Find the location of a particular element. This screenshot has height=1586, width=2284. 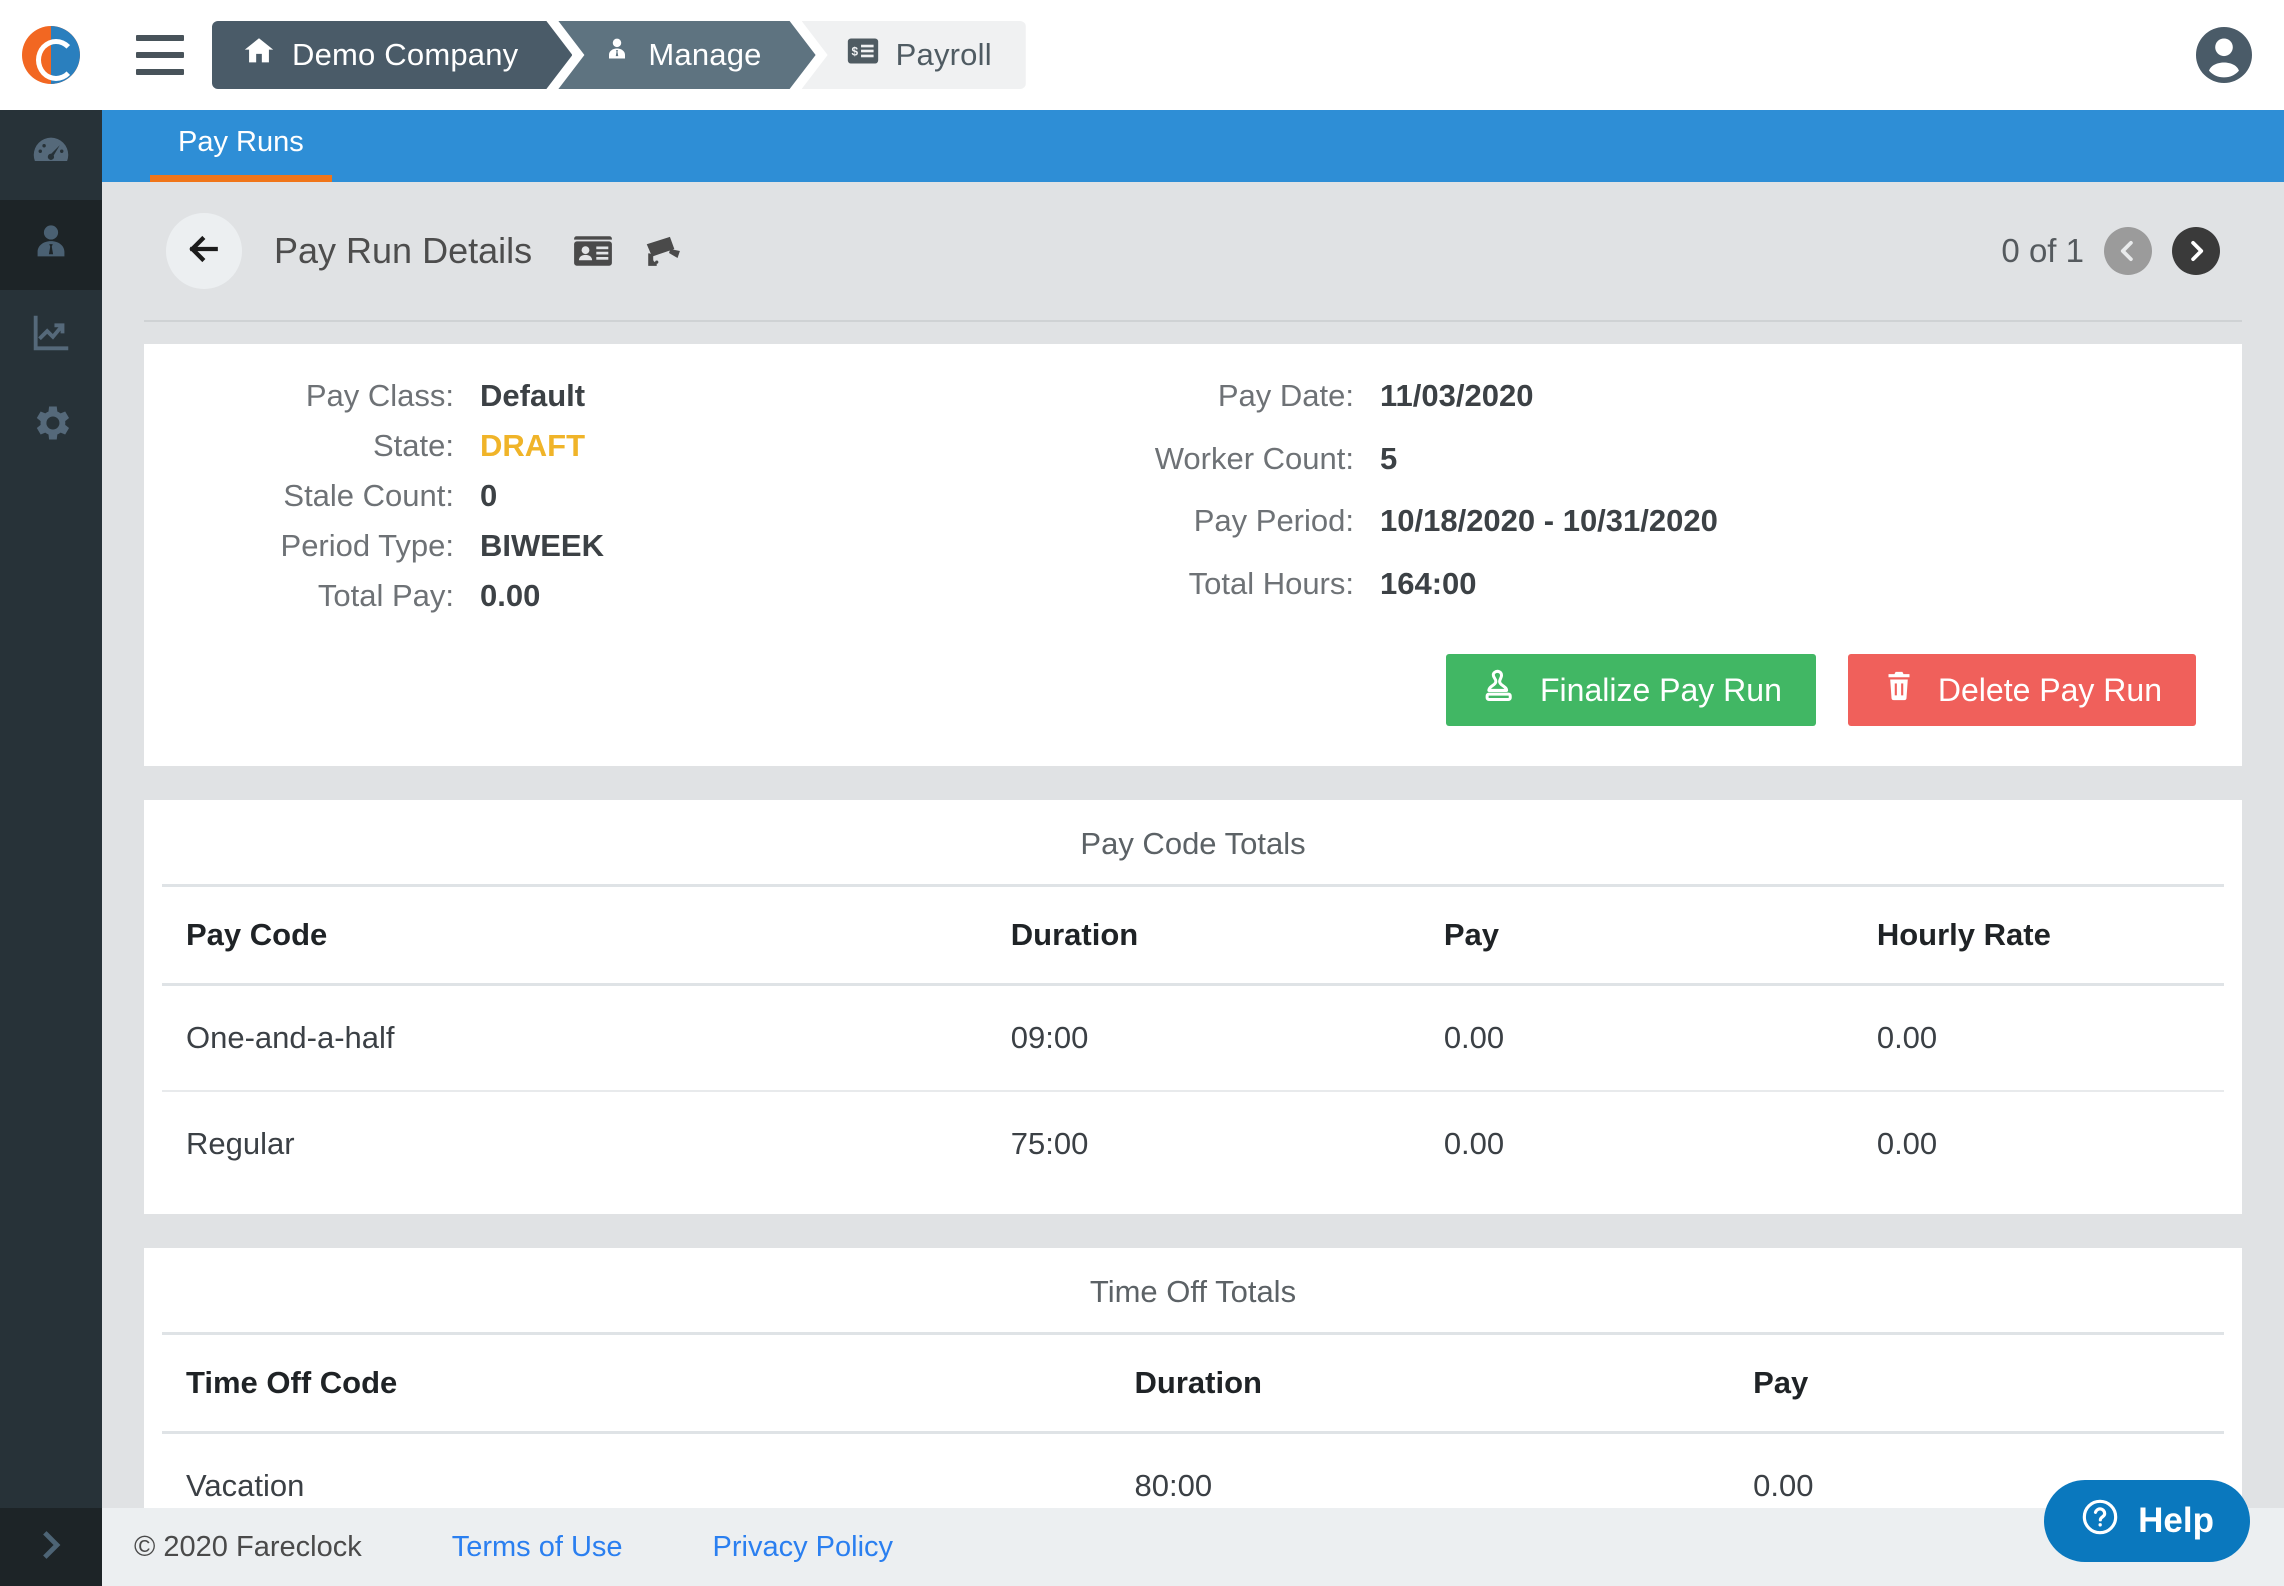

column-header-hourly-rate: Hourly Rate is located at coordinates (2038, 935).